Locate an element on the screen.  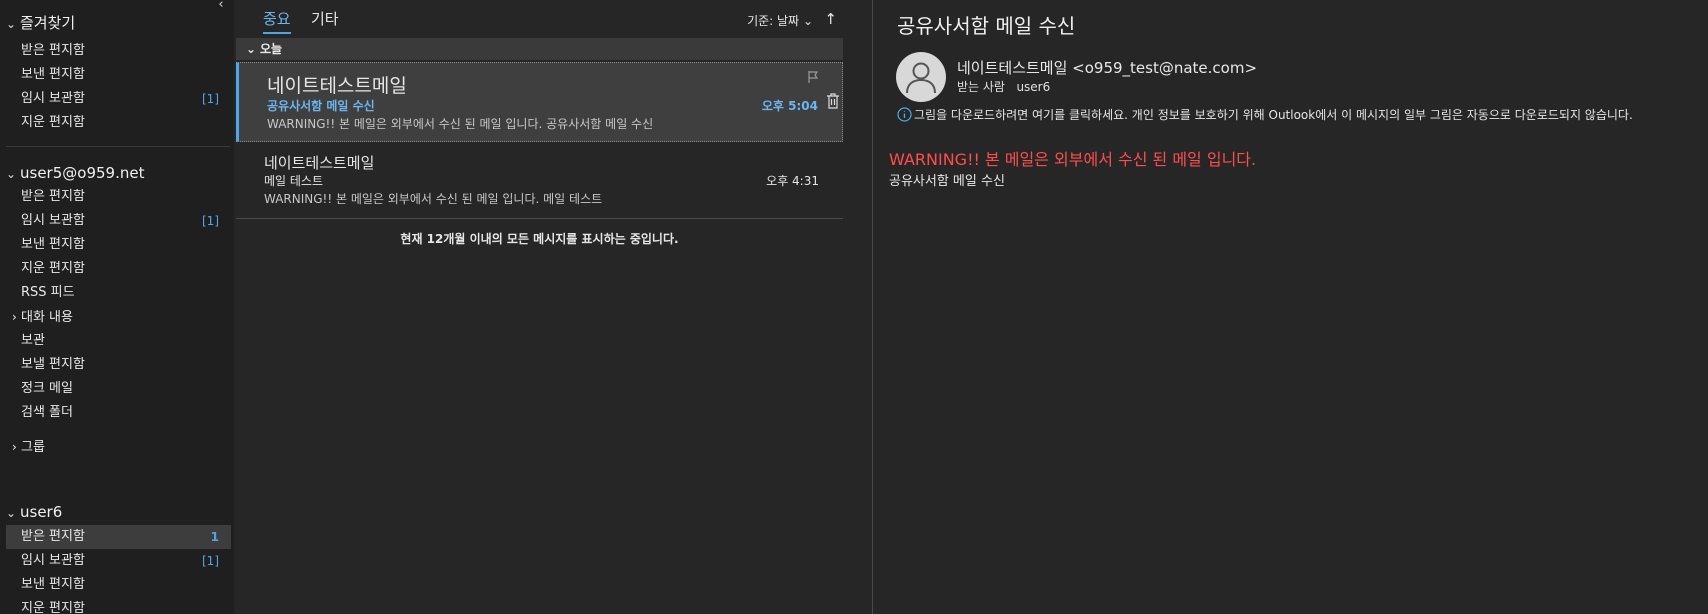
sidebar-item-favorites-drafts: 임시 보관함 [1] is located at coordinates (118, 99).